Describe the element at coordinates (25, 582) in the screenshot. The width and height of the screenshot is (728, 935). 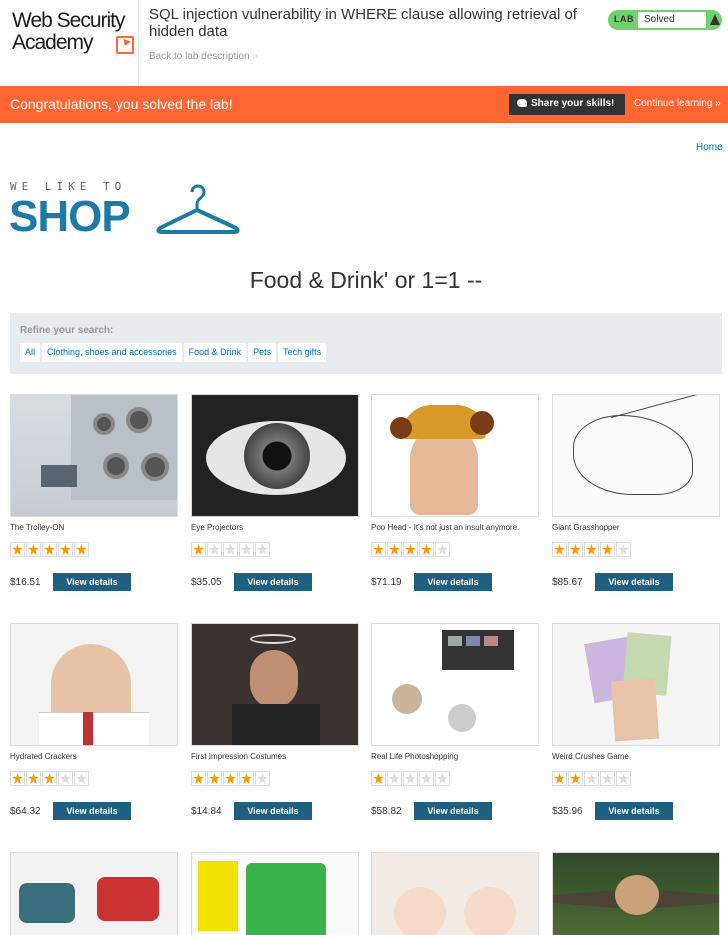
I see `product-price: $16.51` at that location.